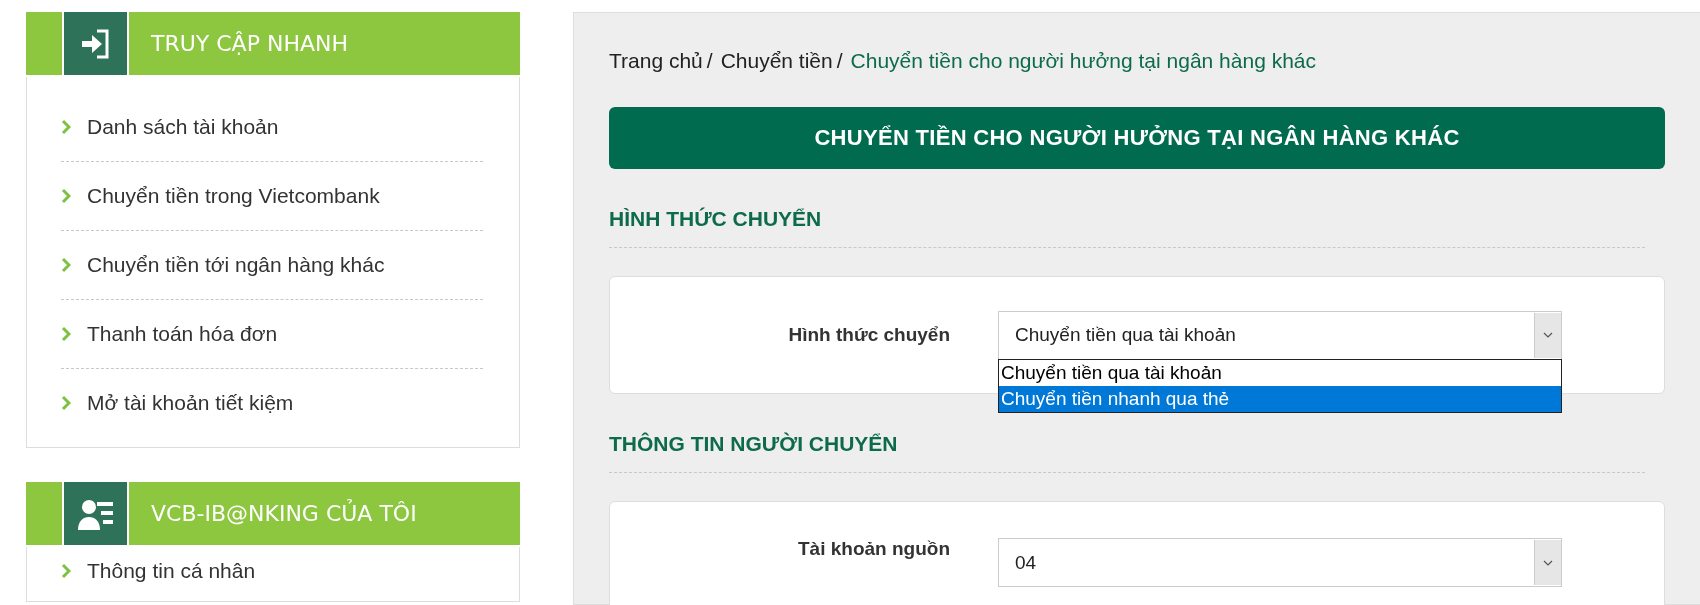 The width and height of the screenshot is (1700, 605). What do you see at coordinates (1127, 452) in the screenshot?
I see `section-heading: THÔNG TIN NGƯỜI CHUYỂN` at bounding box center [1127, 452].